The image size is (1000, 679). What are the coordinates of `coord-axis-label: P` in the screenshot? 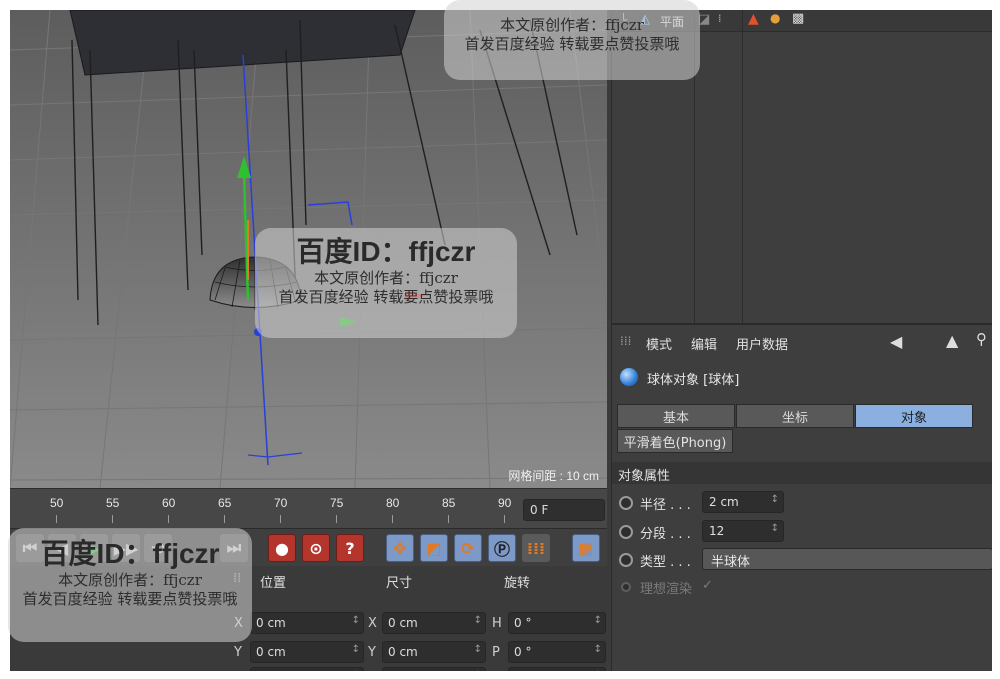 It's located at (496, 652).